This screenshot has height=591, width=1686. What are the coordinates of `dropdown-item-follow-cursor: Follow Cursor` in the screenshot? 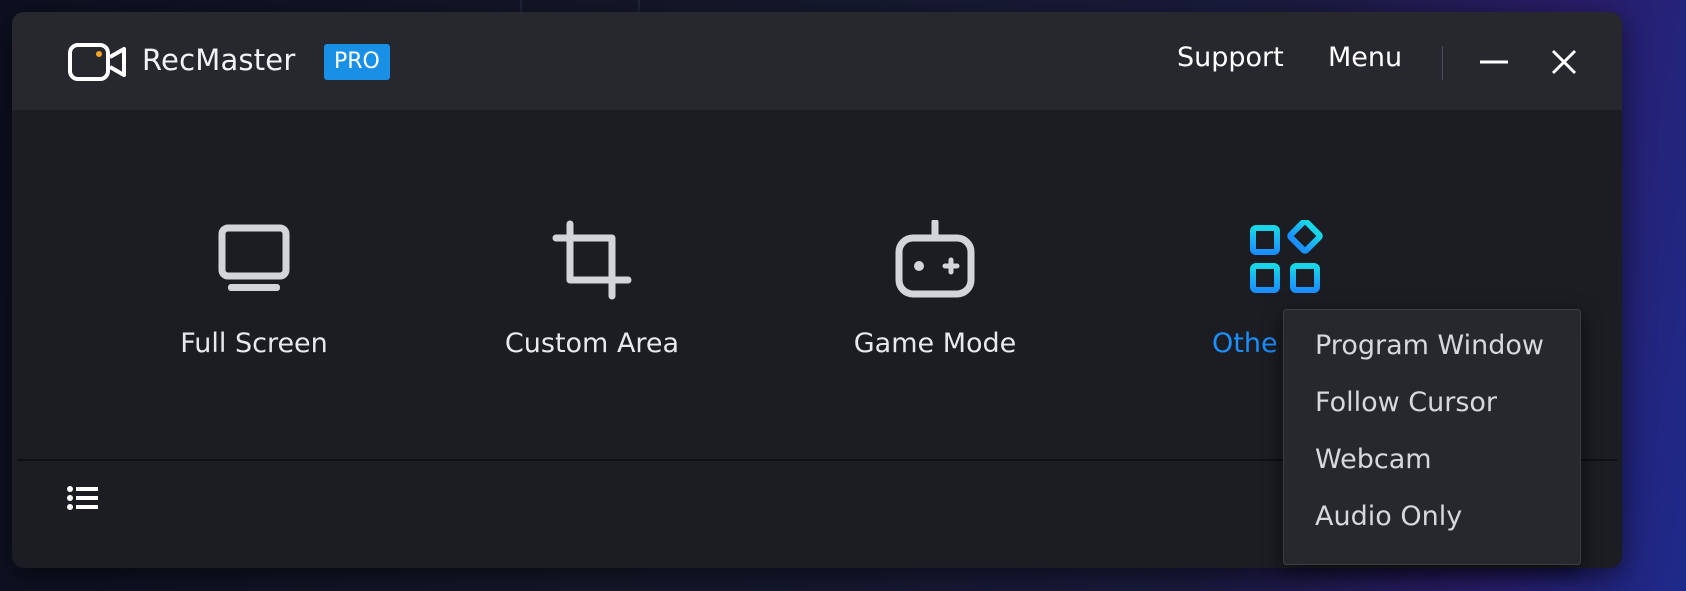 It's located at (1432, 405).